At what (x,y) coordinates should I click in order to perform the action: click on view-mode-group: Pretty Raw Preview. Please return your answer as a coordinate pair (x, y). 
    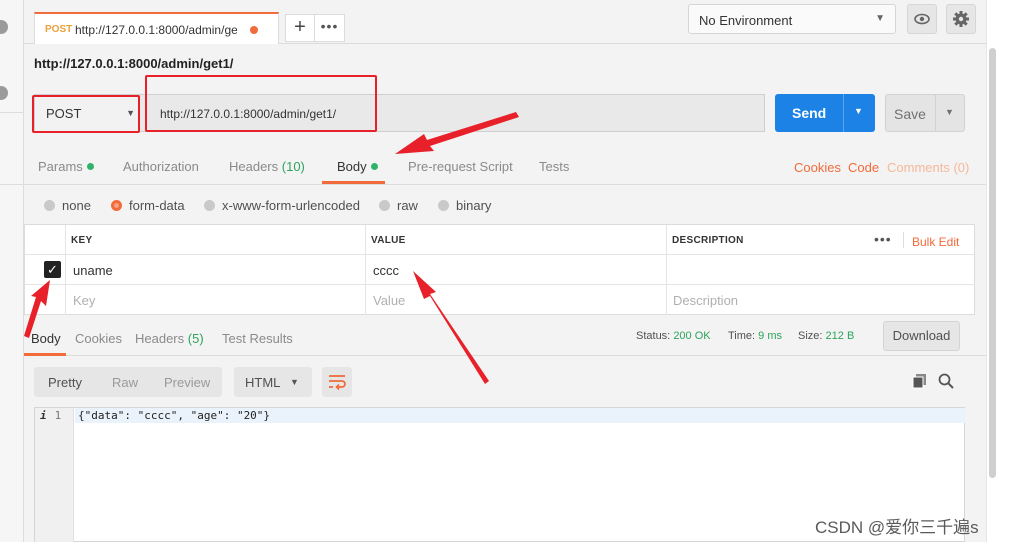
    Looking at the image, I should click on (128, 382).